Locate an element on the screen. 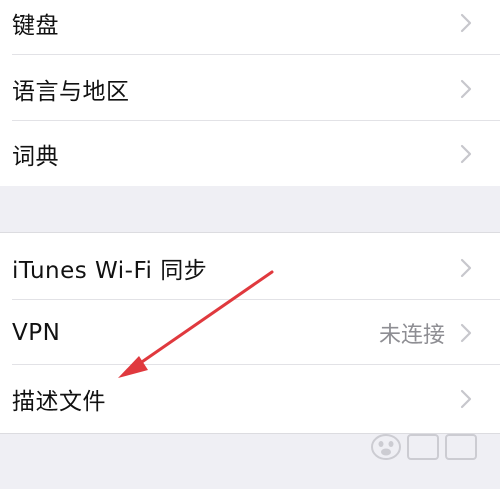 The image size is (500, 489). row-vpn-status: 未连接 is located at coordinates (411, 335).